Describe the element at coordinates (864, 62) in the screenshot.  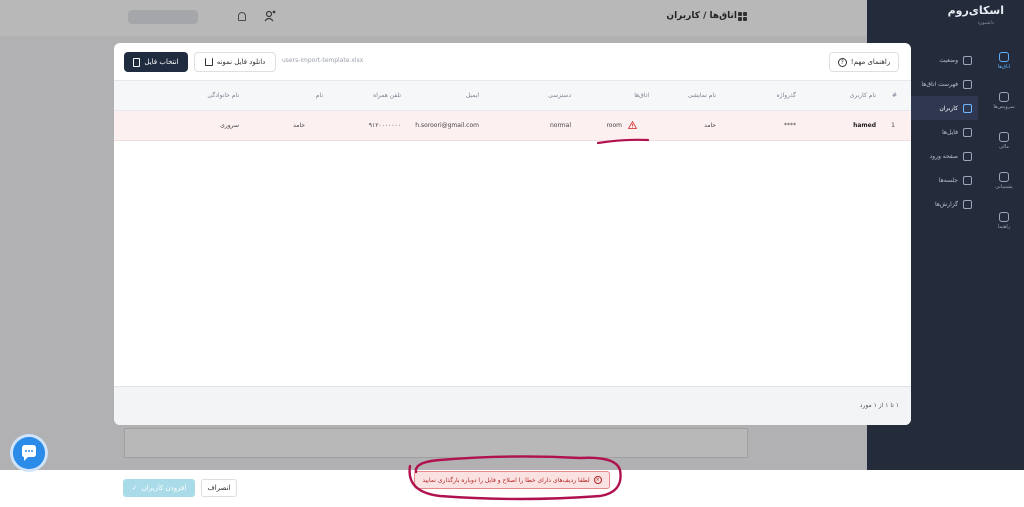
I see `guide-button: راهنمای مهم! ?` at that location.